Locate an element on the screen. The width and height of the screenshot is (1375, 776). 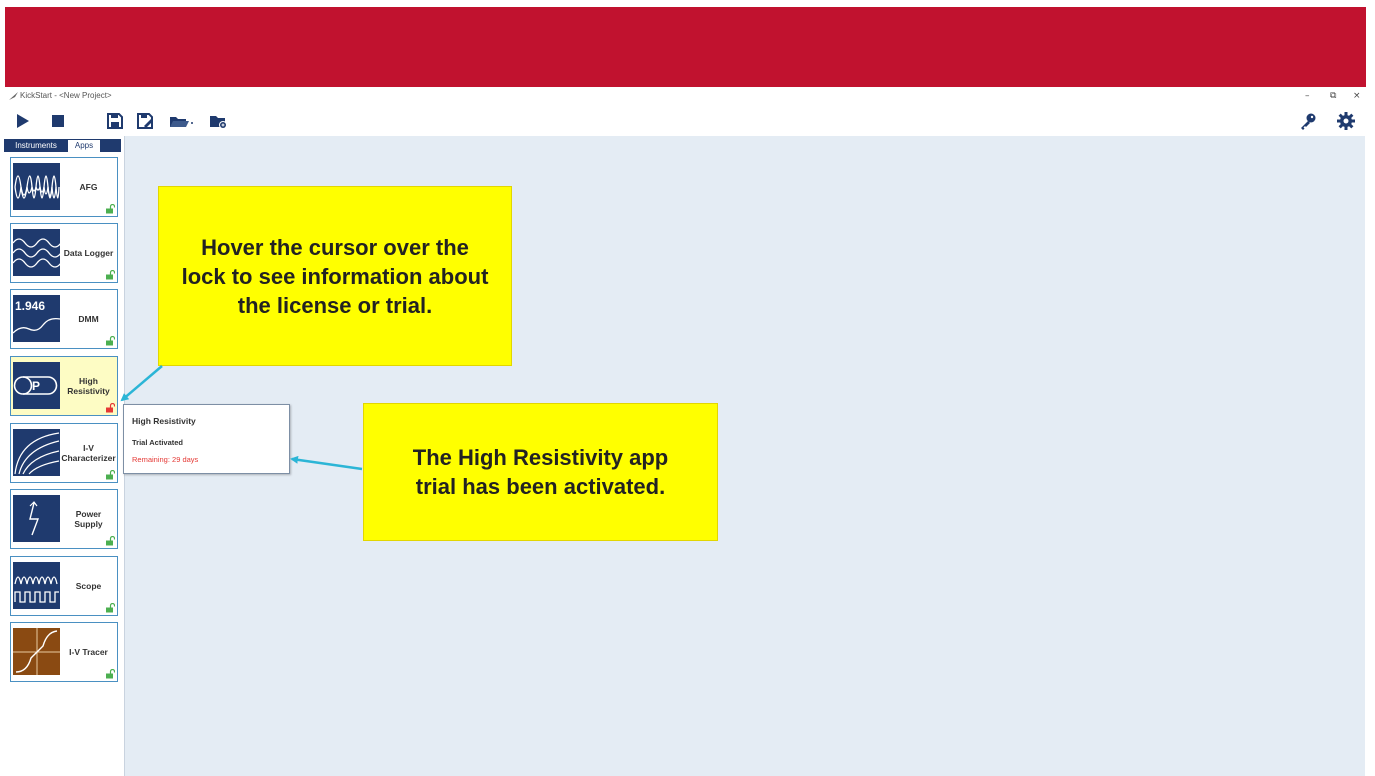
afg-waveform-icon is located at coordinates (36, 186).